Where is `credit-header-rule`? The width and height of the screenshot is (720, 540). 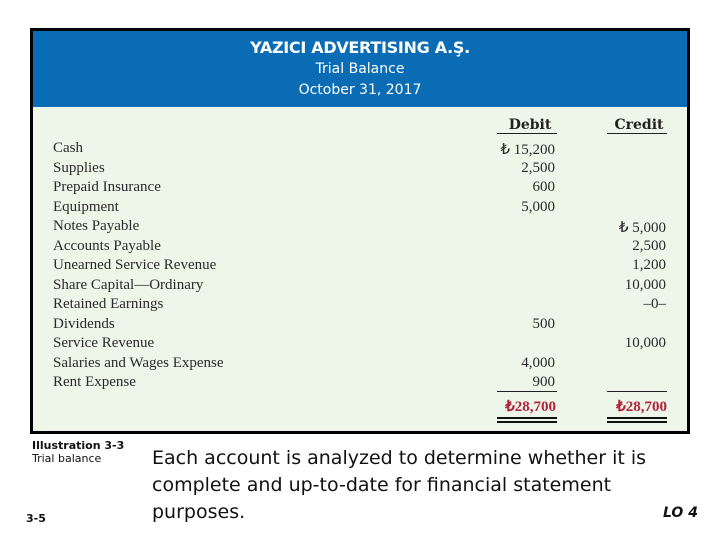 credit-header-rule is located at coordinates (637, 133).